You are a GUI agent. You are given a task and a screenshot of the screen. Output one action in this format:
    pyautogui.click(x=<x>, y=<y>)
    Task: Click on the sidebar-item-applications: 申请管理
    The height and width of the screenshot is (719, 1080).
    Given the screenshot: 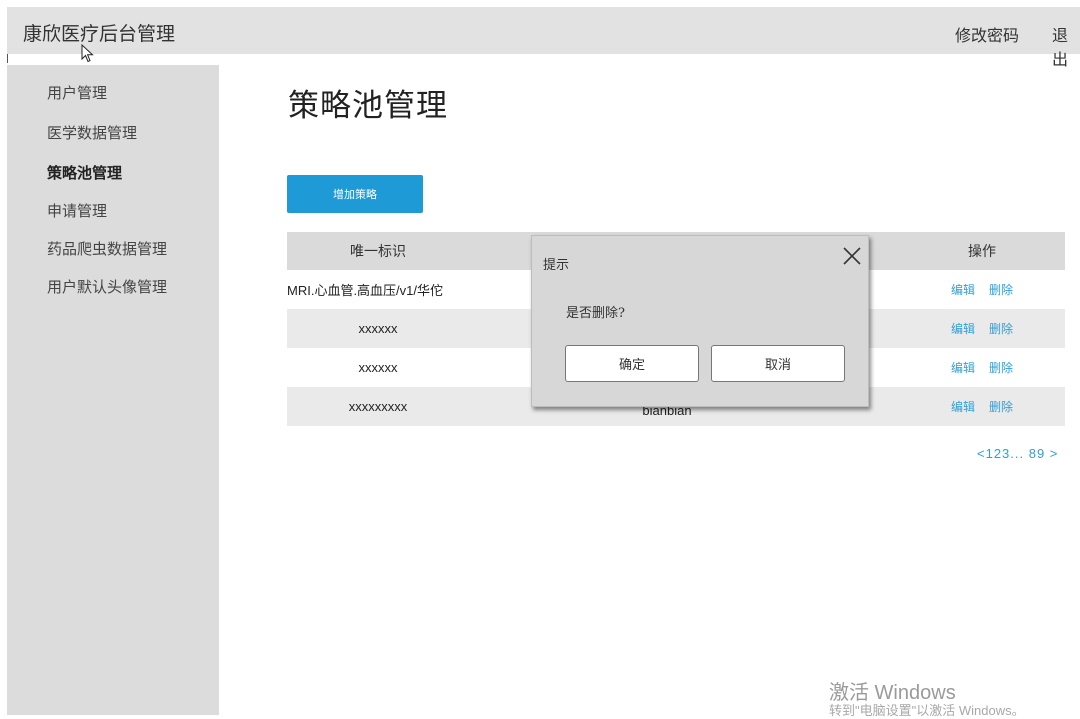 What is the action you would take?
    pyautogui.click(x=77, y=210)
    